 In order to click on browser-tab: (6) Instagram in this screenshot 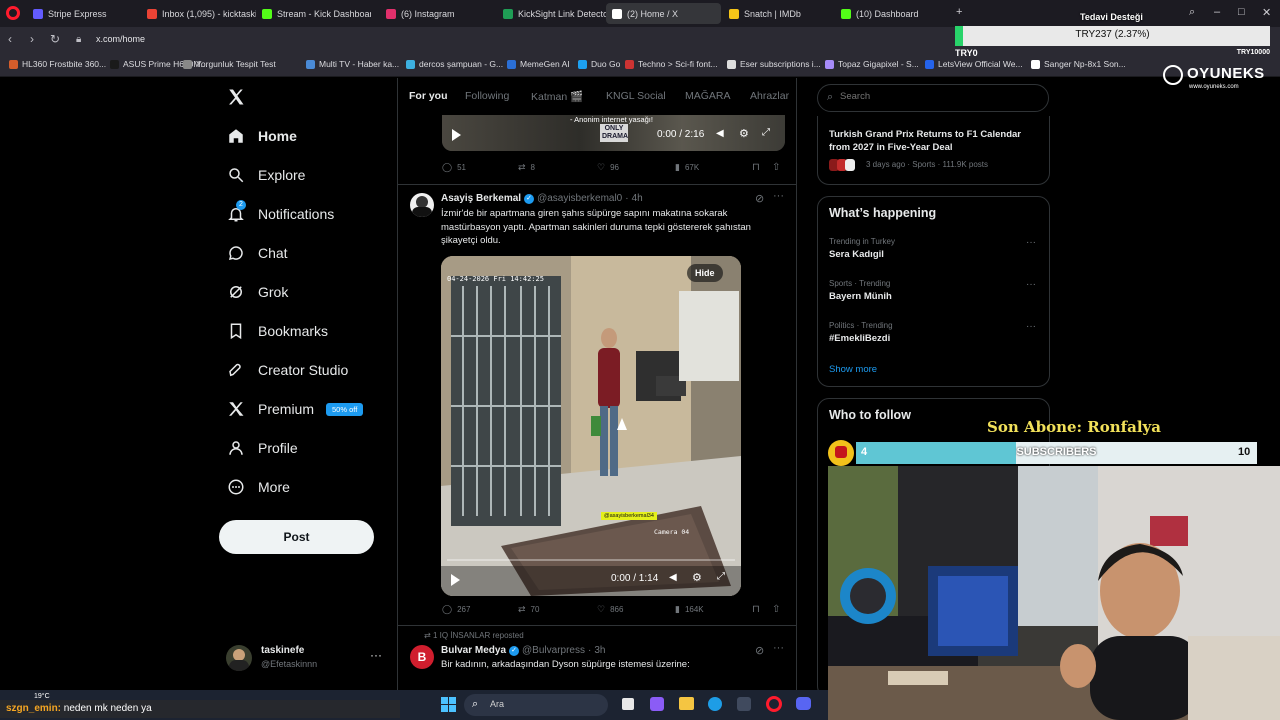, I will do `click(437, 13)`.